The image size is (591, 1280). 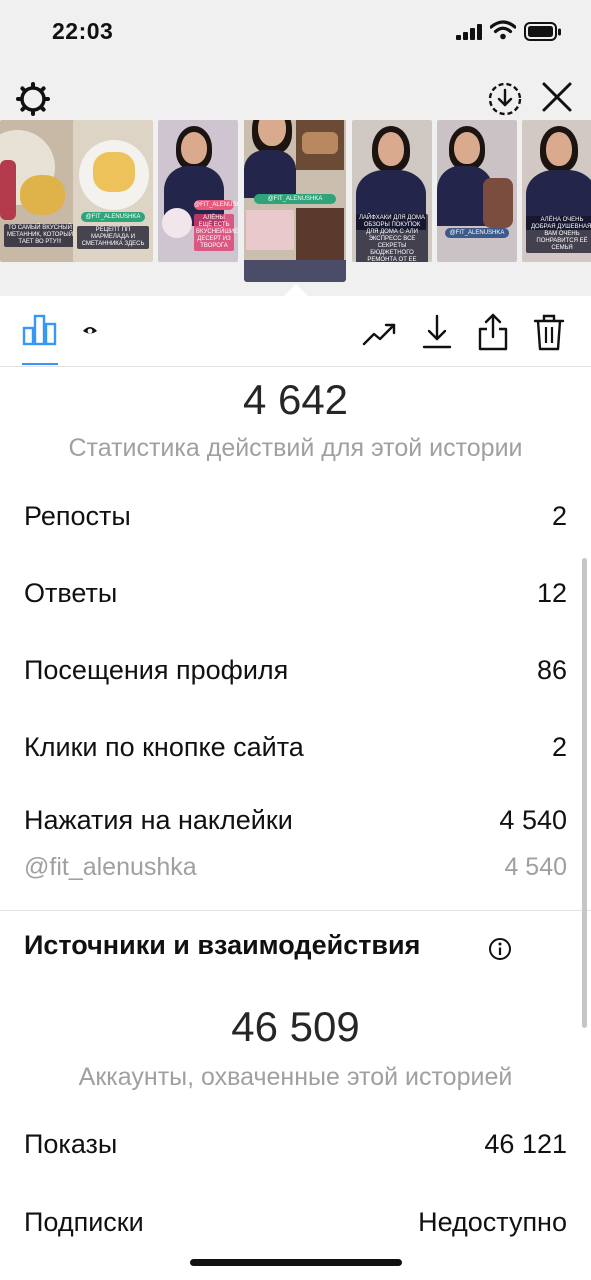 What do you see at coordinates (525, 1144) in the screenshot?
I see `stat-value-impressions: 46 121` at bounding box center [525, 1144].